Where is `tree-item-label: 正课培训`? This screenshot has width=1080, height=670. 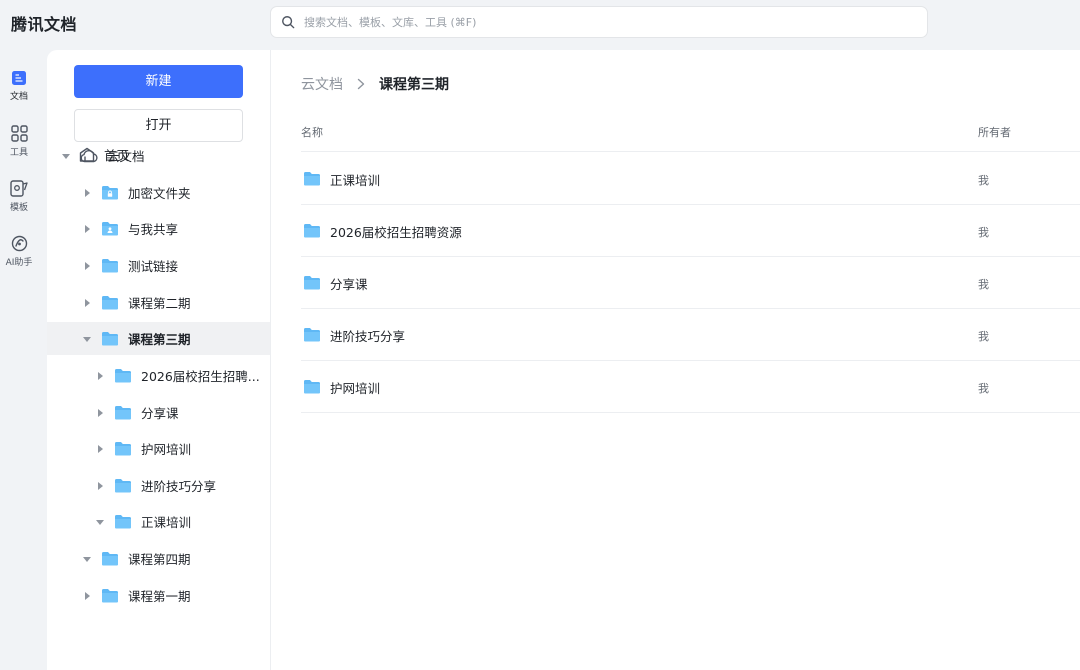 tree-item-label: 正课培训 is located at coordinates (166, 522).